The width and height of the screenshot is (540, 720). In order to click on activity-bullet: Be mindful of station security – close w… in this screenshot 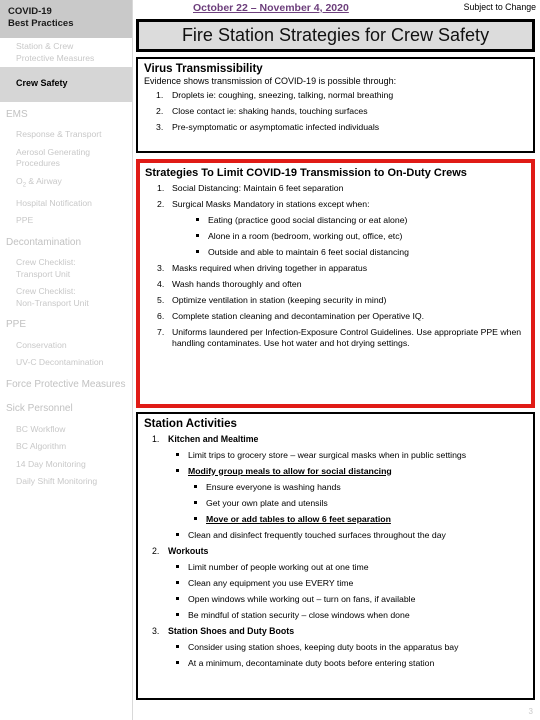, I will do `click(335, 615)`.